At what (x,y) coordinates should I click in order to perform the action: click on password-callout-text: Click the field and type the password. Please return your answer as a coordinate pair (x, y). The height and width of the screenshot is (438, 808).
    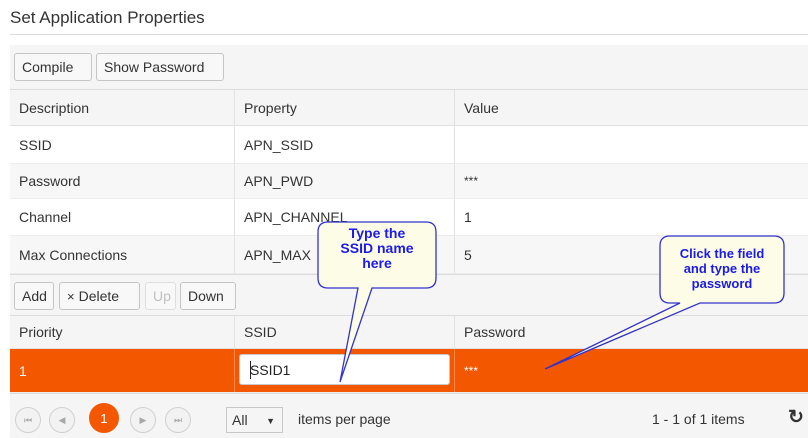
    Looking at the image, I should click on (722, 268).